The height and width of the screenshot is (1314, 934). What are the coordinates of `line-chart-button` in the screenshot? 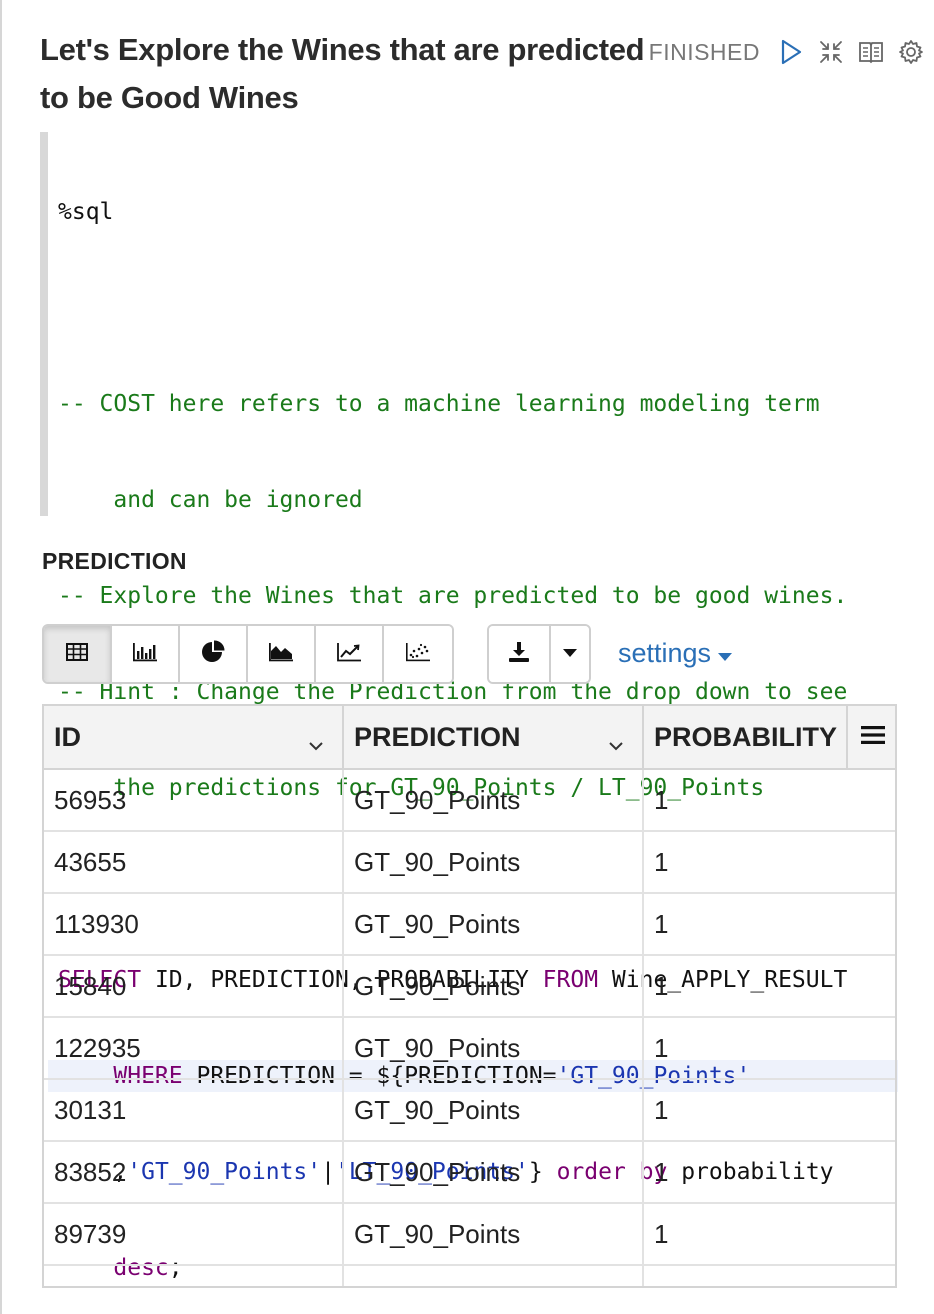 It's located at (350, 654).